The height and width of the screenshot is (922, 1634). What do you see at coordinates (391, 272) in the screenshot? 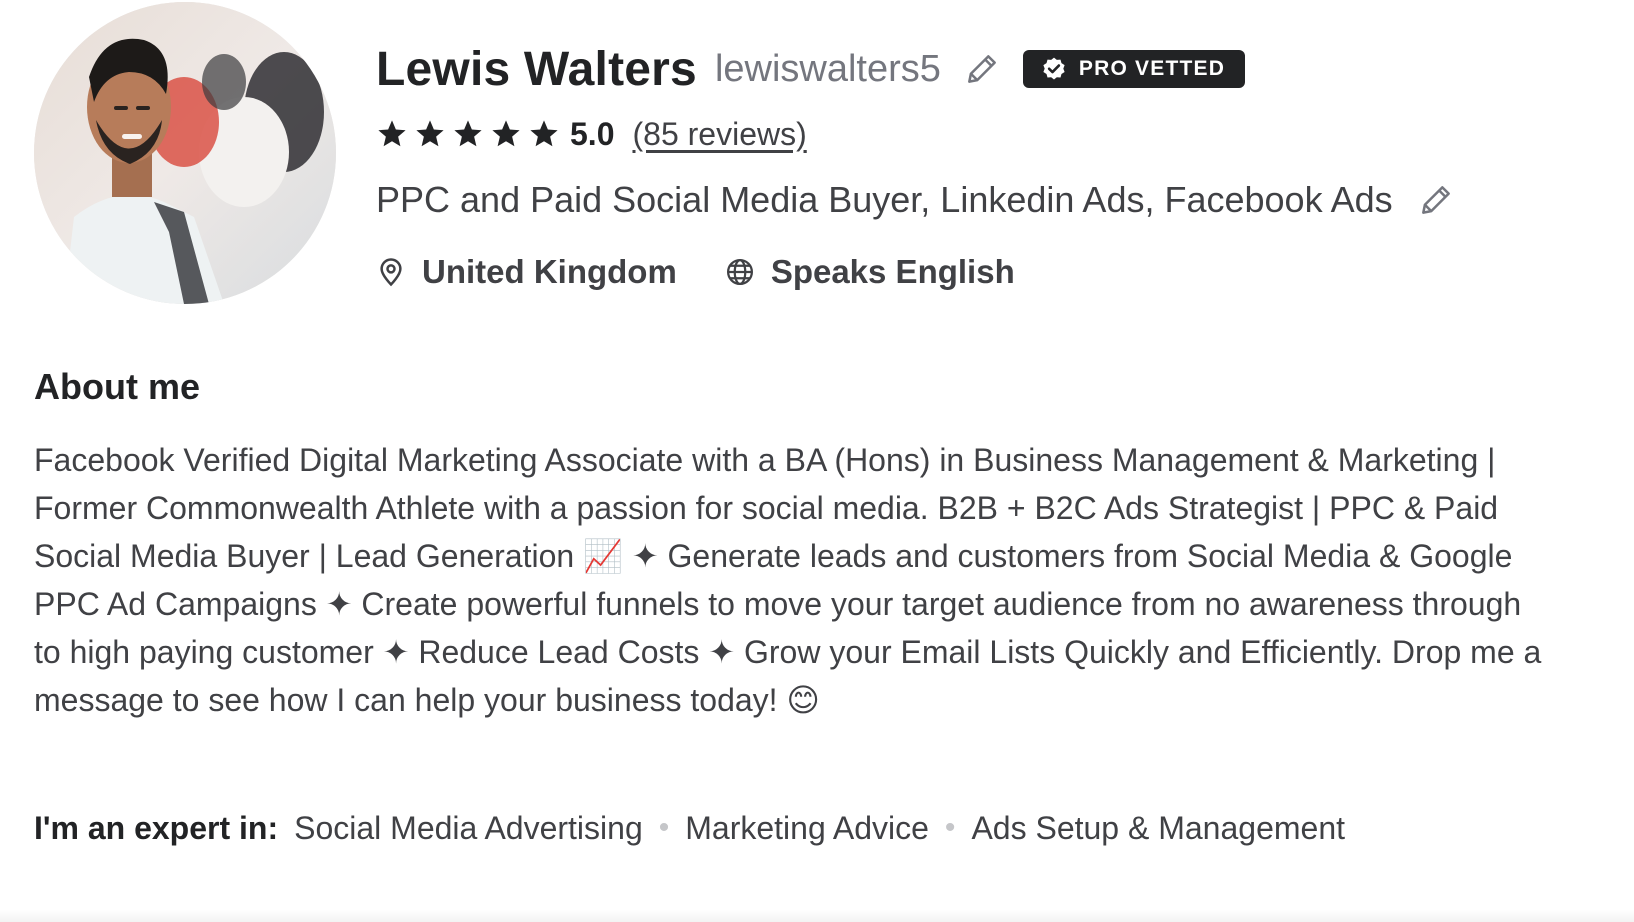
I see `location-pin-icon` at bounding box center [391, 272].